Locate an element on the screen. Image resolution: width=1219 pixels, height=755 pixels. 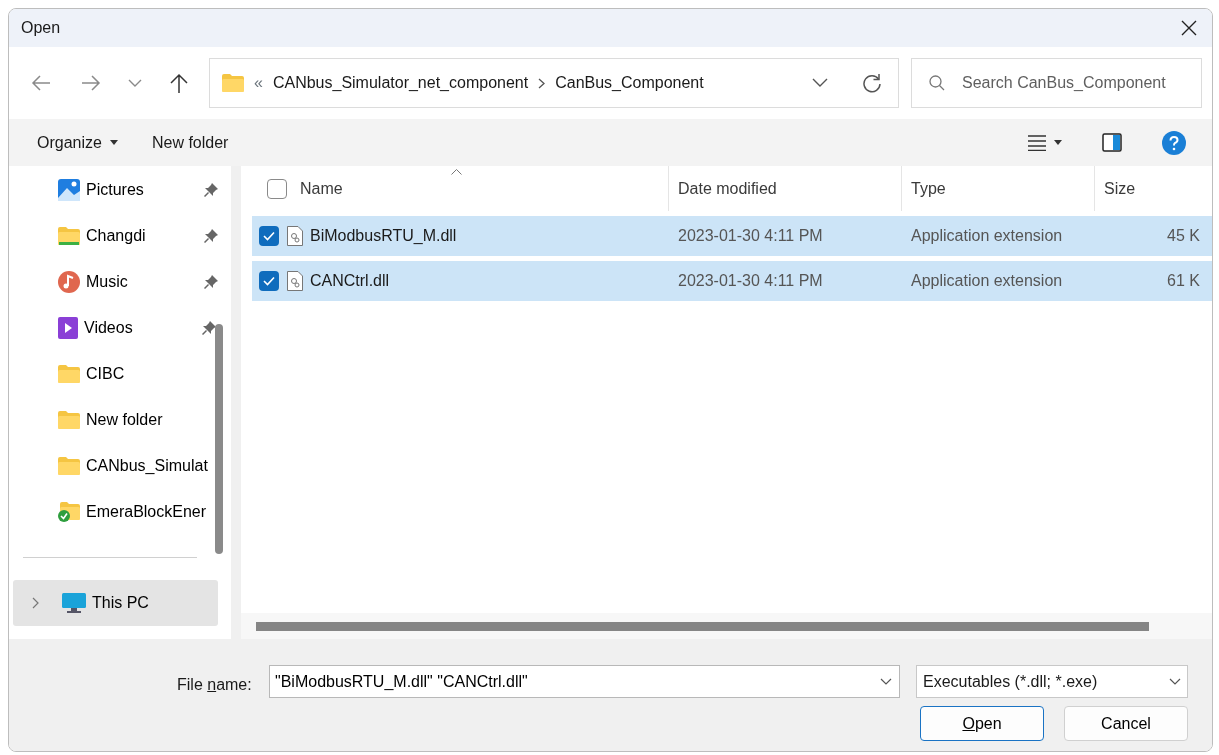
cancel-button: Cancel is located at coordinates (1126, 723).